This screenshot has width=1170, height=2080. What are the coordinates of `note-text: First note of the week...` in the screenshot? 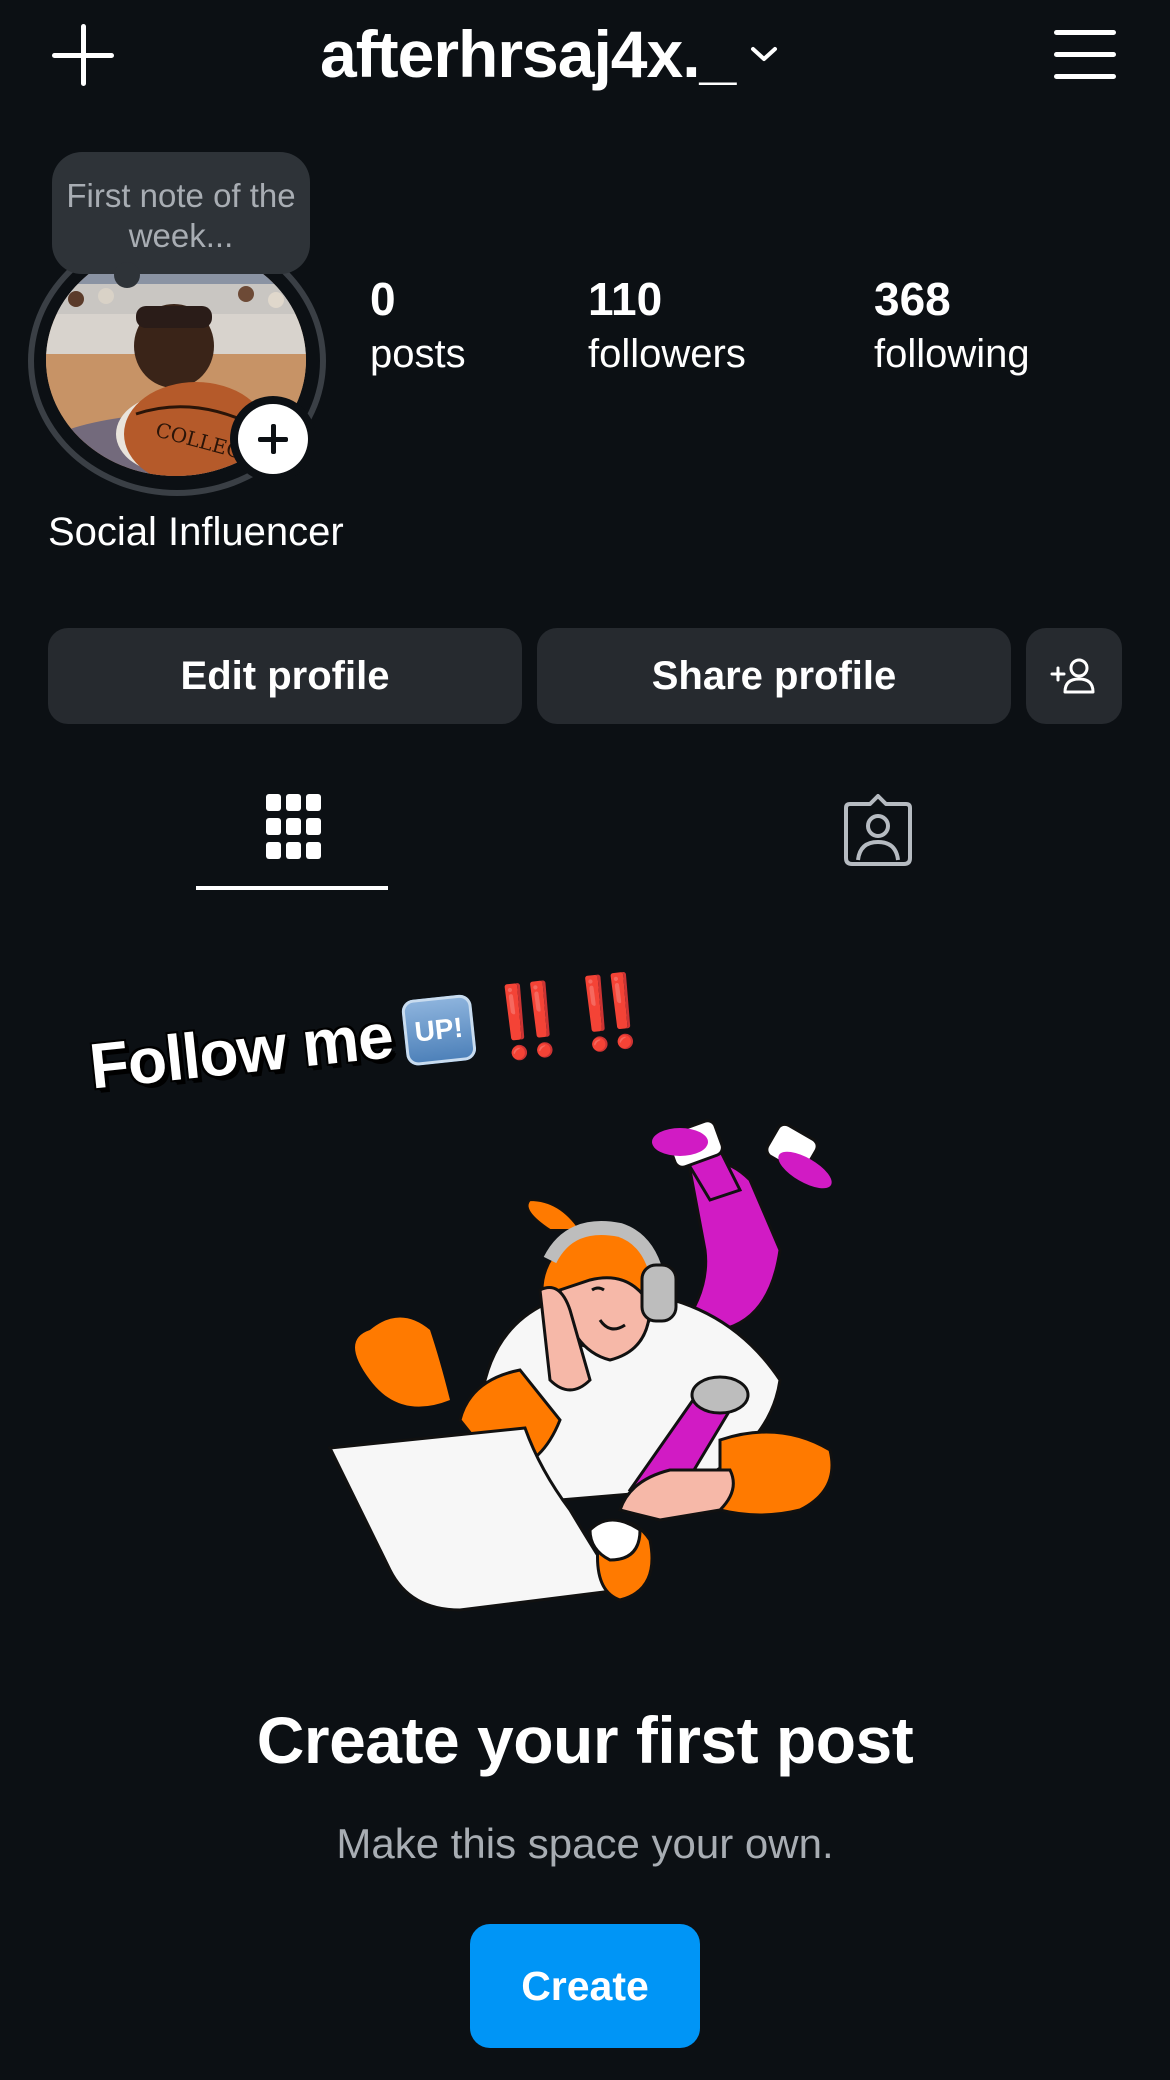 It's located at (181, 215).